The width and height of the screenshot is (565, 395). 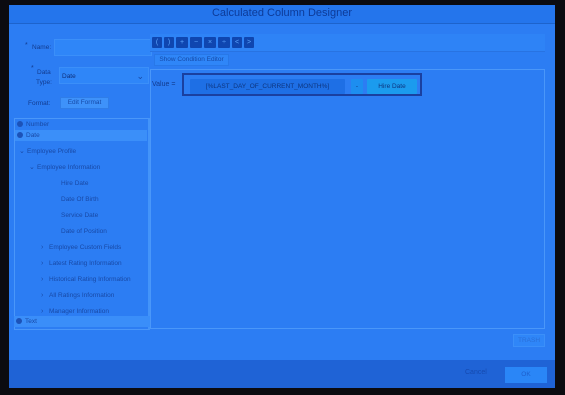 What do you see at coordinates (86, 279) in the screenshot?
I see `tree-item-historical-rating-information: › Historical Rating Information` at bounding box center [86, 279].